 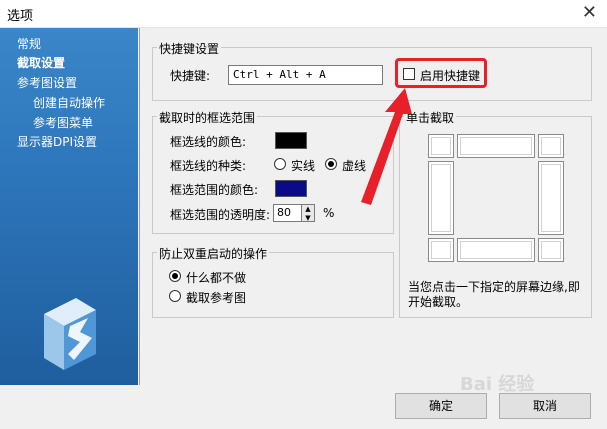 I want to click on title-bar: 选项 ✕, so click(x=303, y=14).